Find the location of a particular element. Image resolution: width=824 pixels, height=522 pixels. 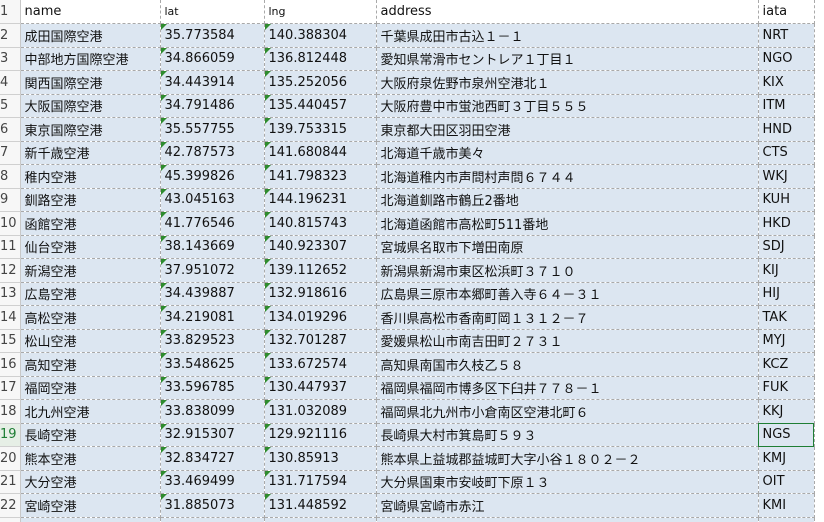

cell-address: 宮城県名取市下増田南原 is located at coordinates (567, 247).